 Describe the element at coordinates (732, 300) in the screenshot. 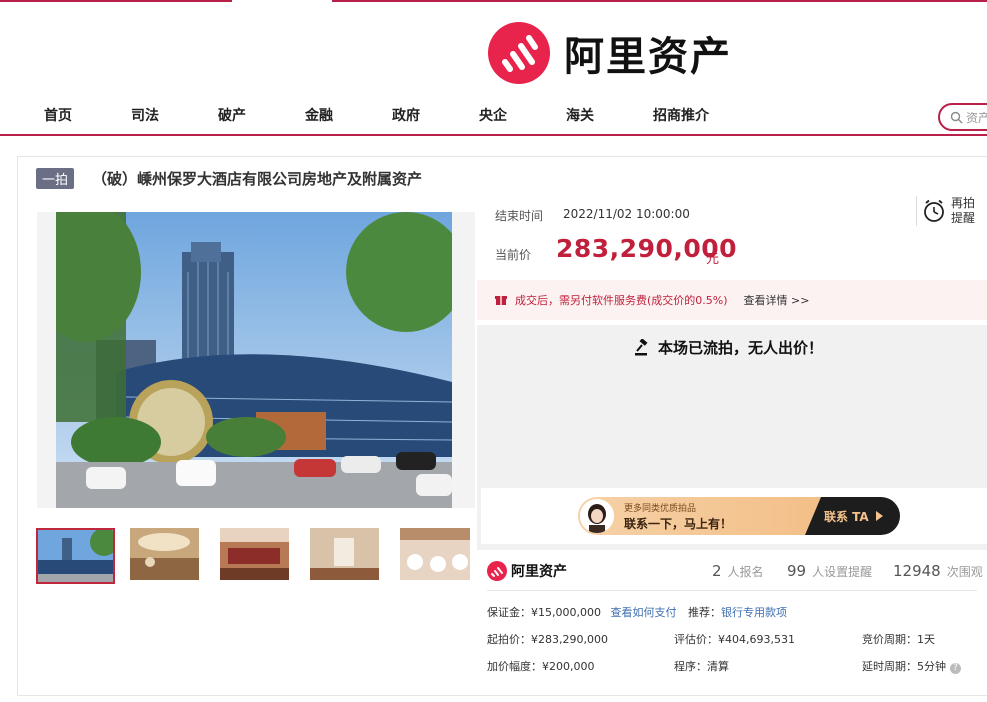

I see `service-fee-notice: 成交后，需另付软件服务费(成交价的0.5%) 查看详情 >>` at that location.